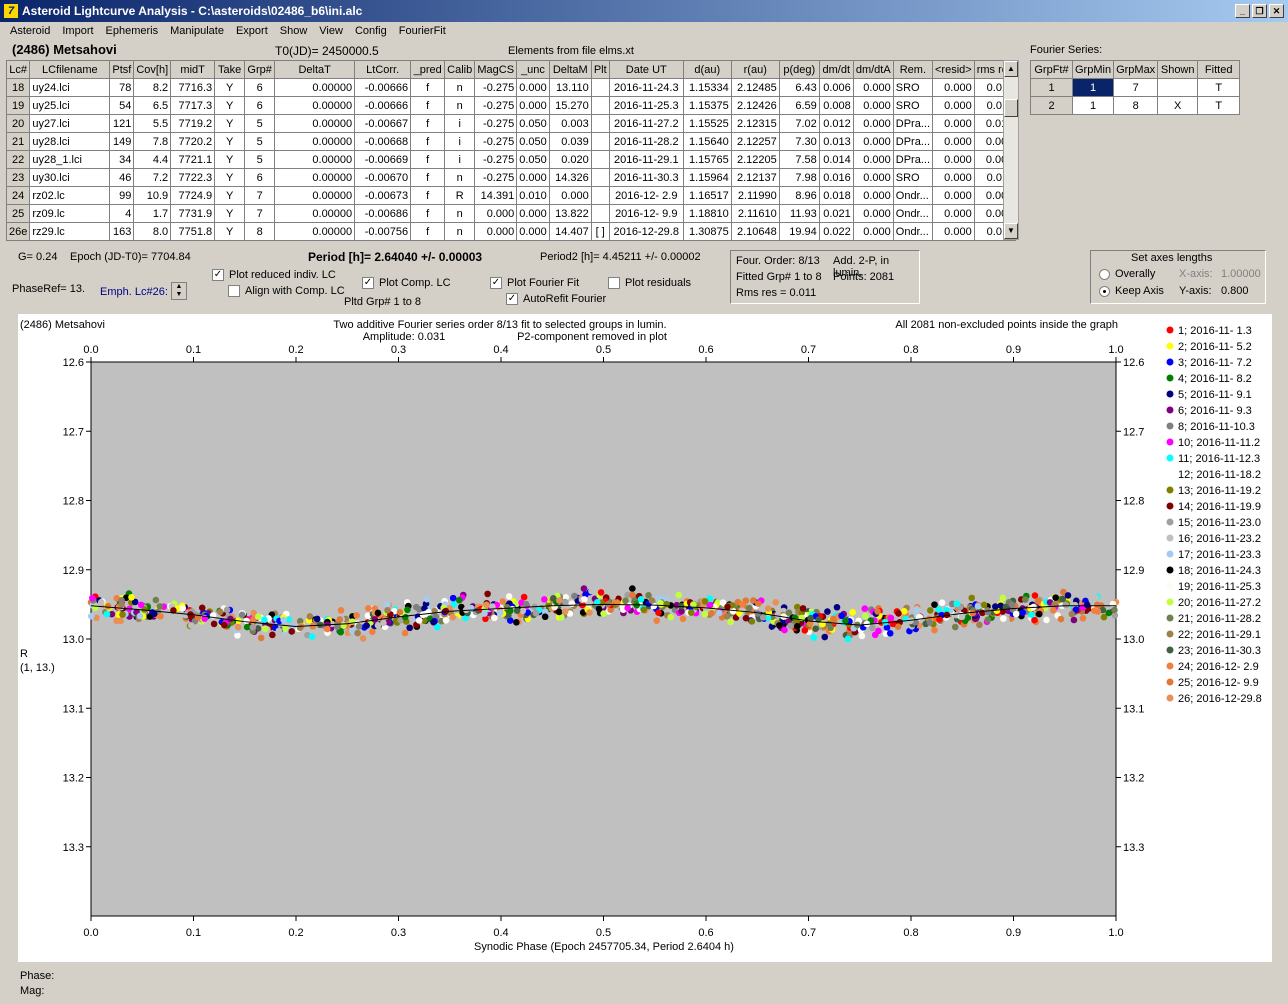 This screenshot has width=1288, height=1004. What do you see at coordinates (230, 69) in the screenshot?
I see `column-header: Take` at bounding box center [230, 69].